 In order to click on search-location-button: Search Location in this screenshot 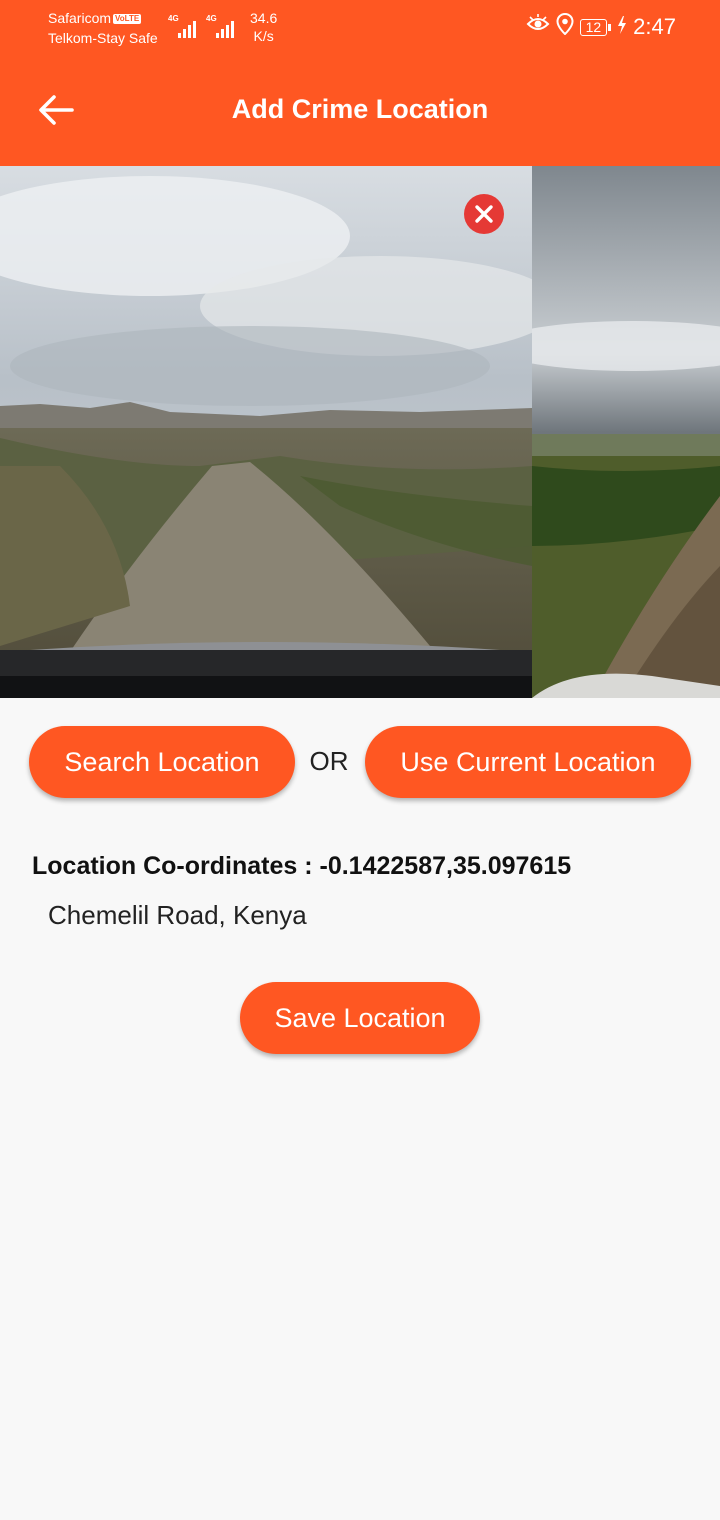, I will do `click(162, 762)`.